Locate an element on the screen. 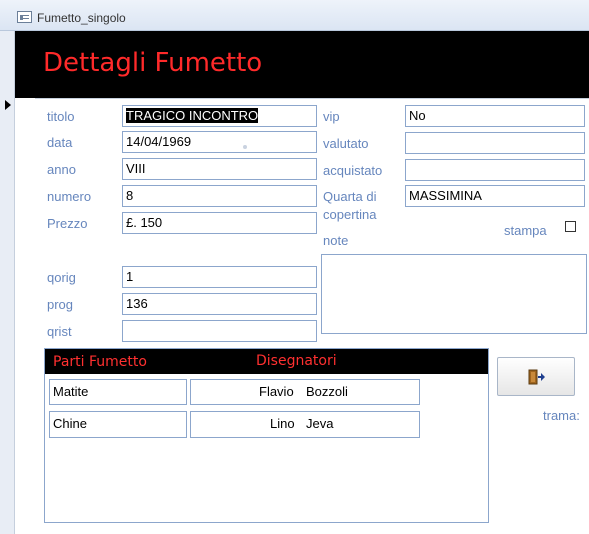 This screenshot has height=534, width=589. note-label: note is located at coordinates (336, 240).